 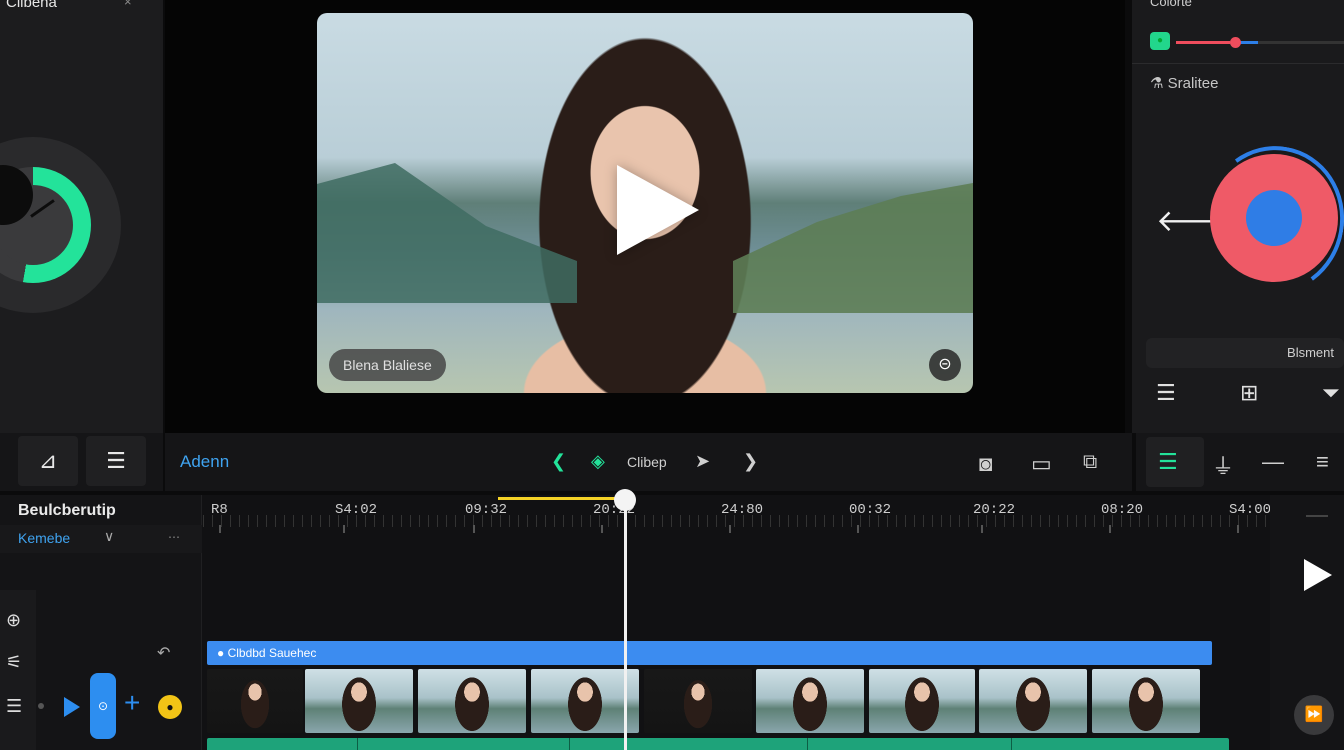 What do you see at coordinates (128, 4) in the screenshot?
I see `close-icon: ×` at bounding box center [128, 4].